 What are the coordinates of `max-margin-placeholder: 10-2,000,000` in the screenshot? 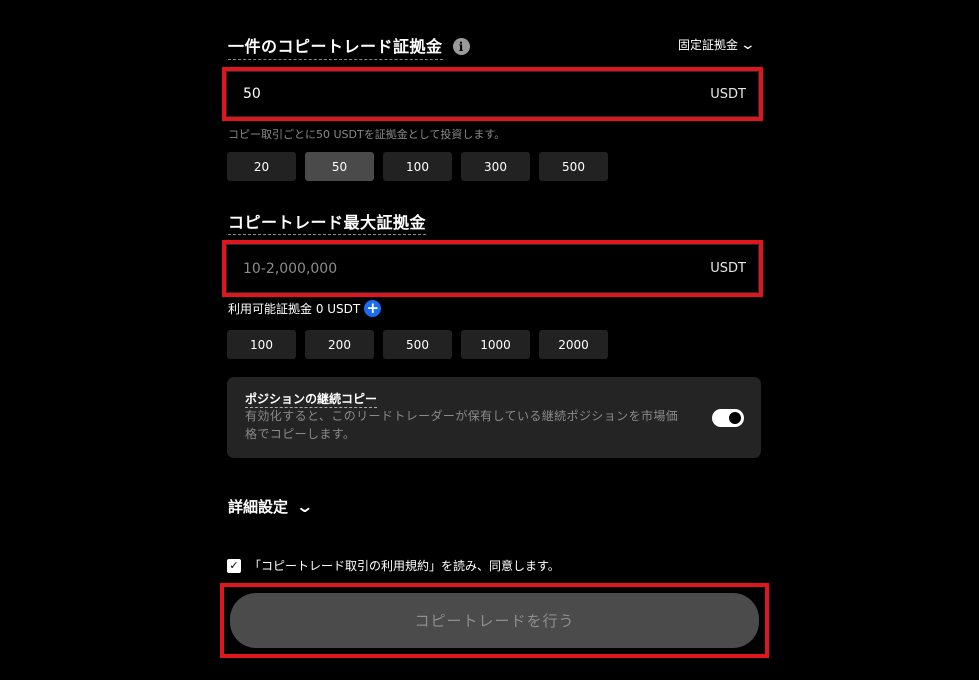 It's located at (290, 268).